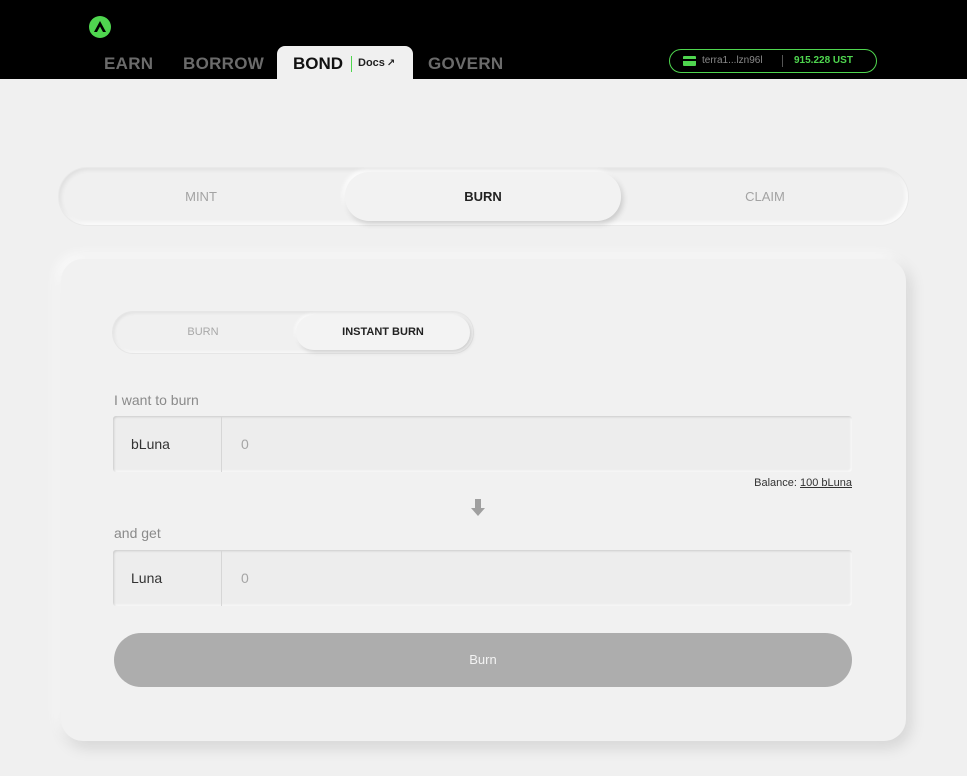 The image size is (967, 776). I want to click on burn-unit: bLuna, so click(167, 444).